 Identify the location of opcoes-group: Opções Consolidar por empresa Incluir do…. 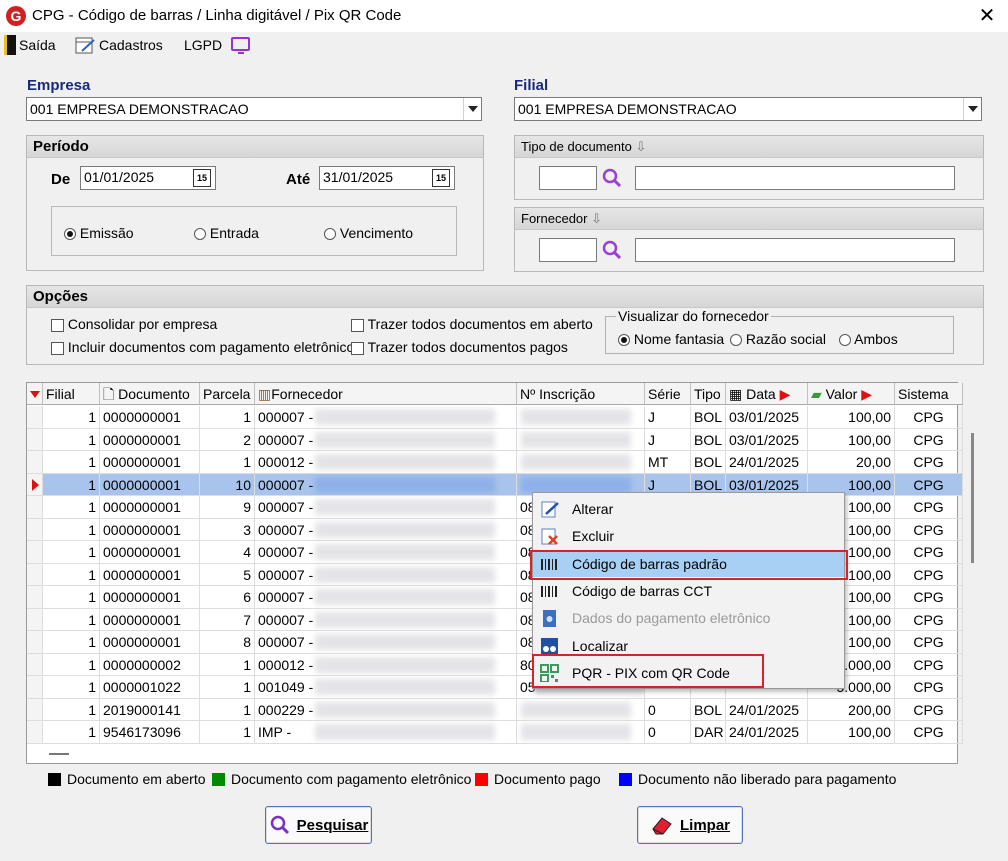
(505, 325).